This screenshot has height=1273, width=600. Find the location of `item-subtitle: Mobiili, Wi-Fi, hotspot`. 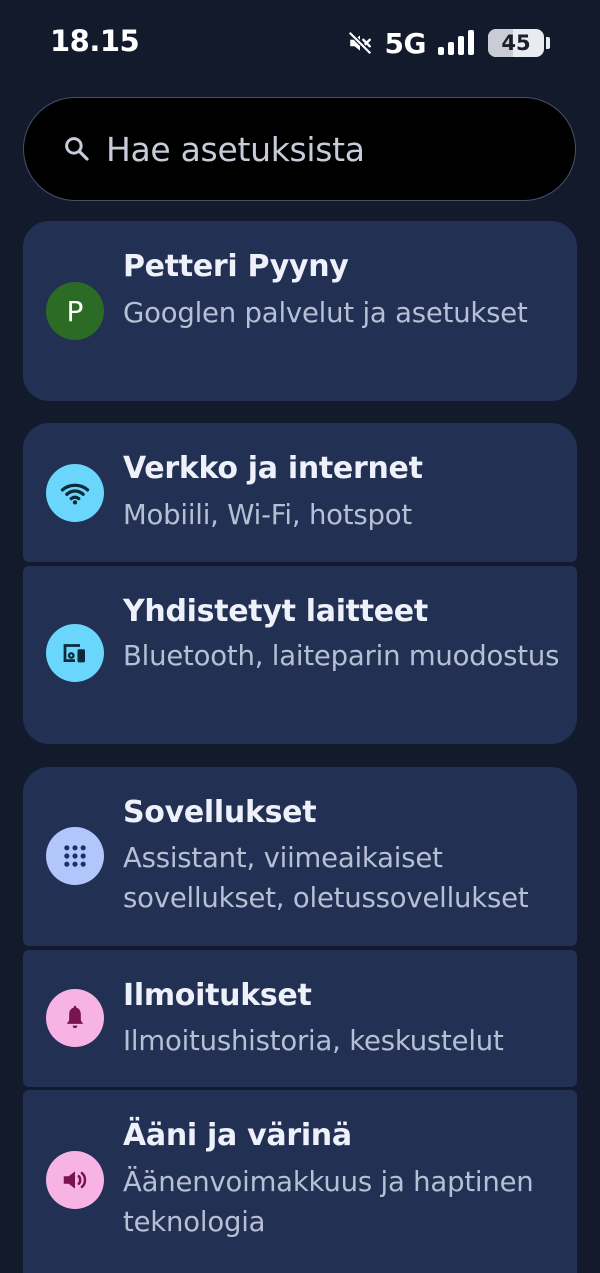

item-subtitle: Mobiili, Wi-Fi, hotspot is located at coordinates (267, 515).